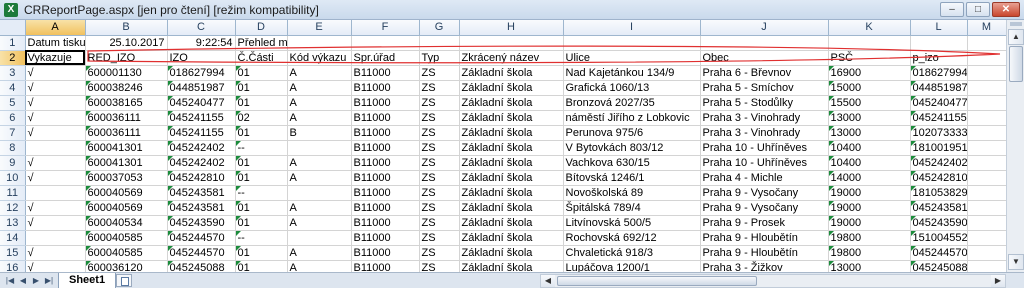  What do you see at coordinates (632, 28) in the screenshot?
I see `column-header: I` at bounding box center [632, 28].